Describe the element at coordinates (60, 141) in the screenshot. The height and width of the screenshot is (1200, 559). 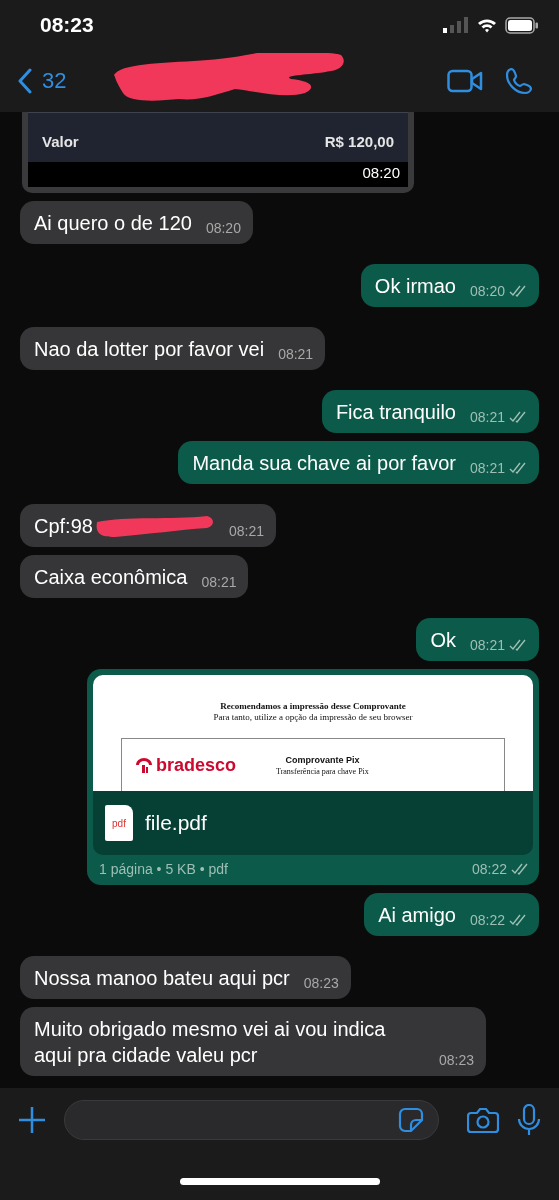
I see `amount-label: Valor` at that location.